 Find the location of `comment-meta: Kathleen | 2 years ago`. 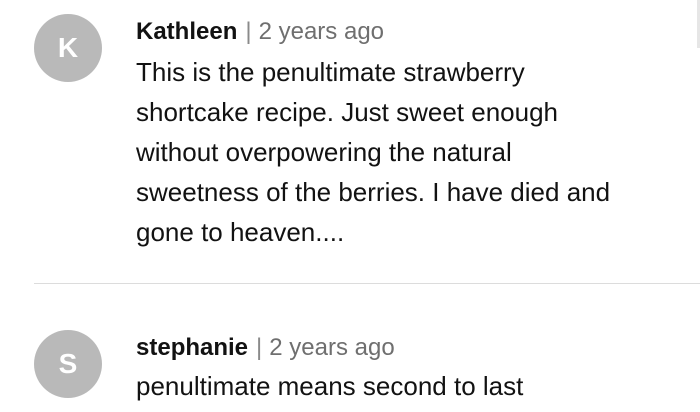

comment-meta: Kathleen | 2 years ago is located at coordinates (260, 32).